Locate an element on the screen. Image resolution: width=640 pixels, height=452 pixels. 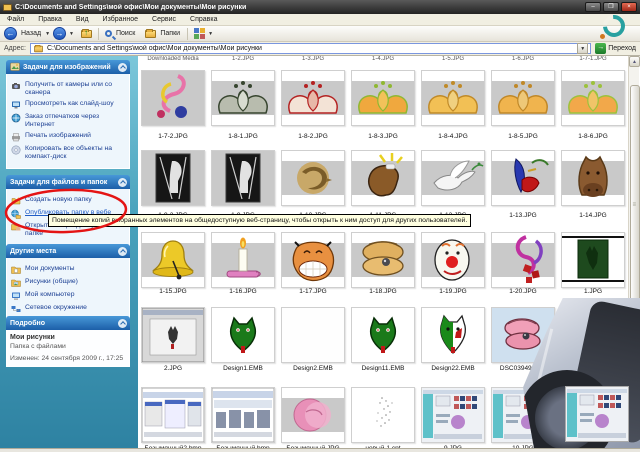
panel-header-2: Другие места is located at coordinates (68, 251).